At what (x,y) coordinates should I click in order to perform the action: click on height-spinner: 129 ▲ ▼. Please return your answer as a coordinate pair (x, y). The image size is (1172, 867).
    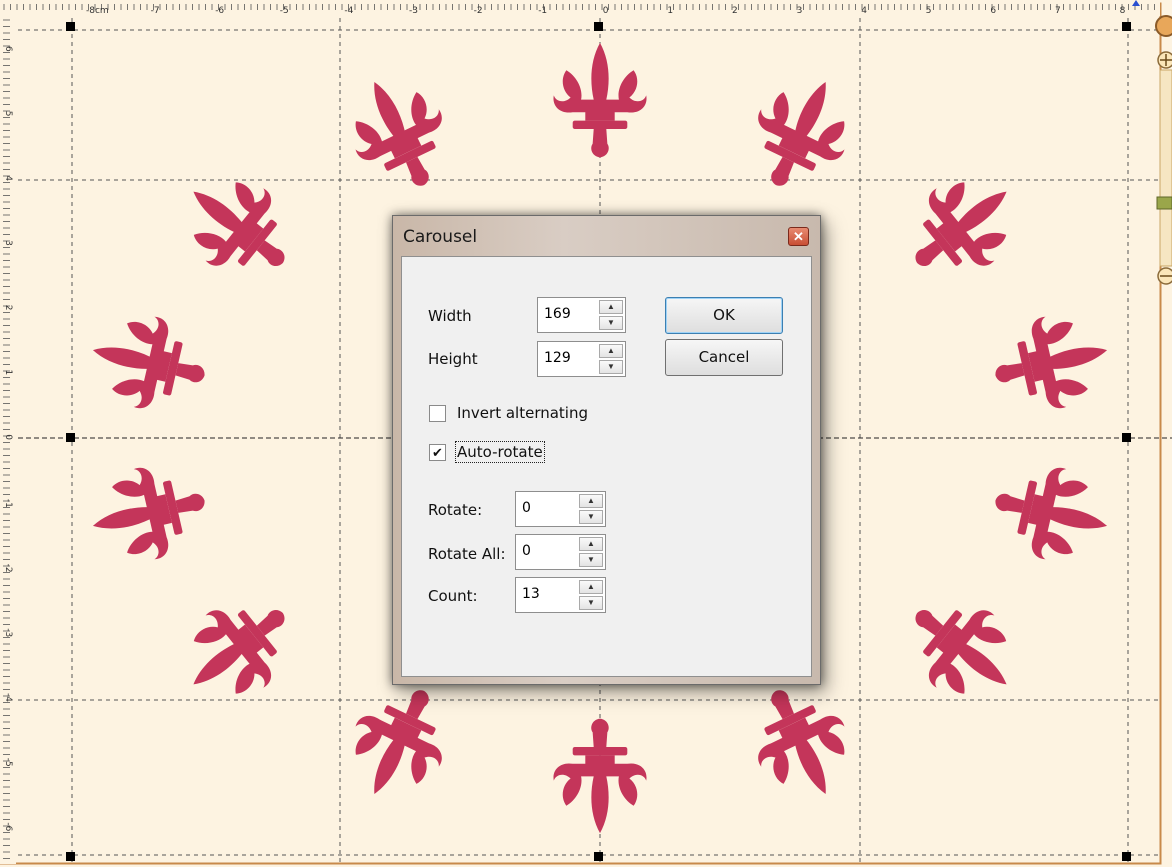
    Looking at the image, I should click on (581, 359).